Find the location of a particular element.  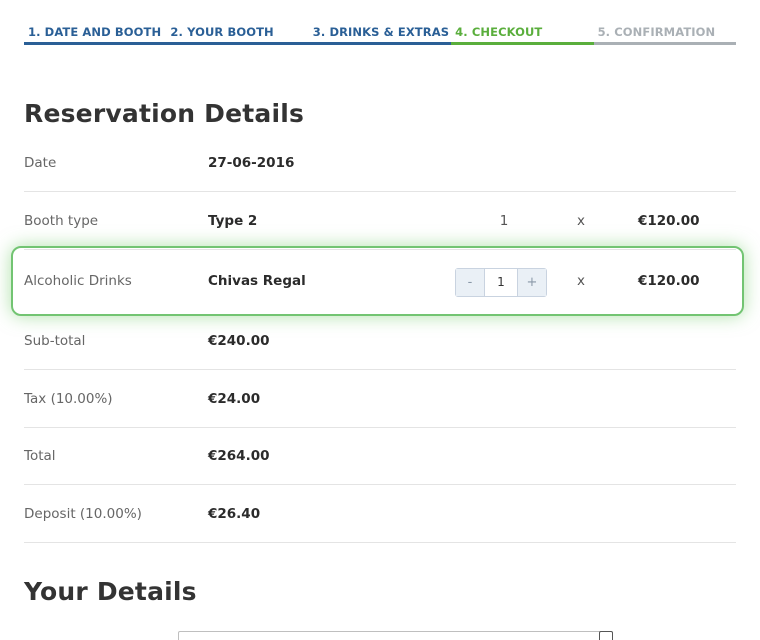

step-checkout: 4. CHECKOUT is located at coordinates (522, 35).